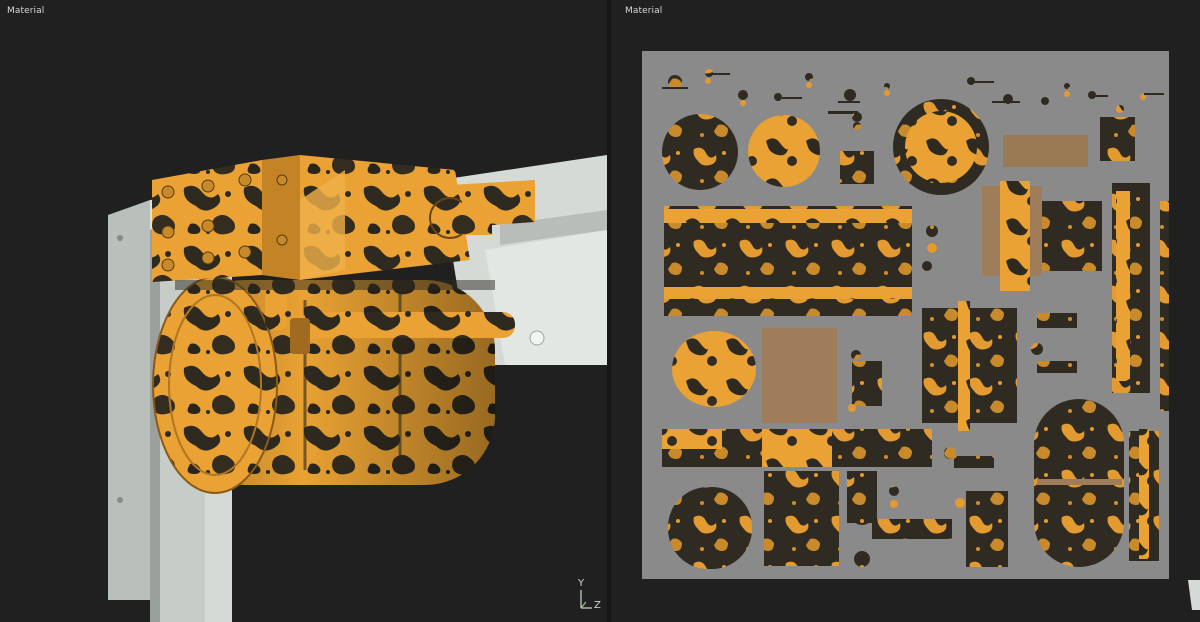  Describe the element at coordinates (407, 325) in the screenshot. I see `side-shaft` at that location.